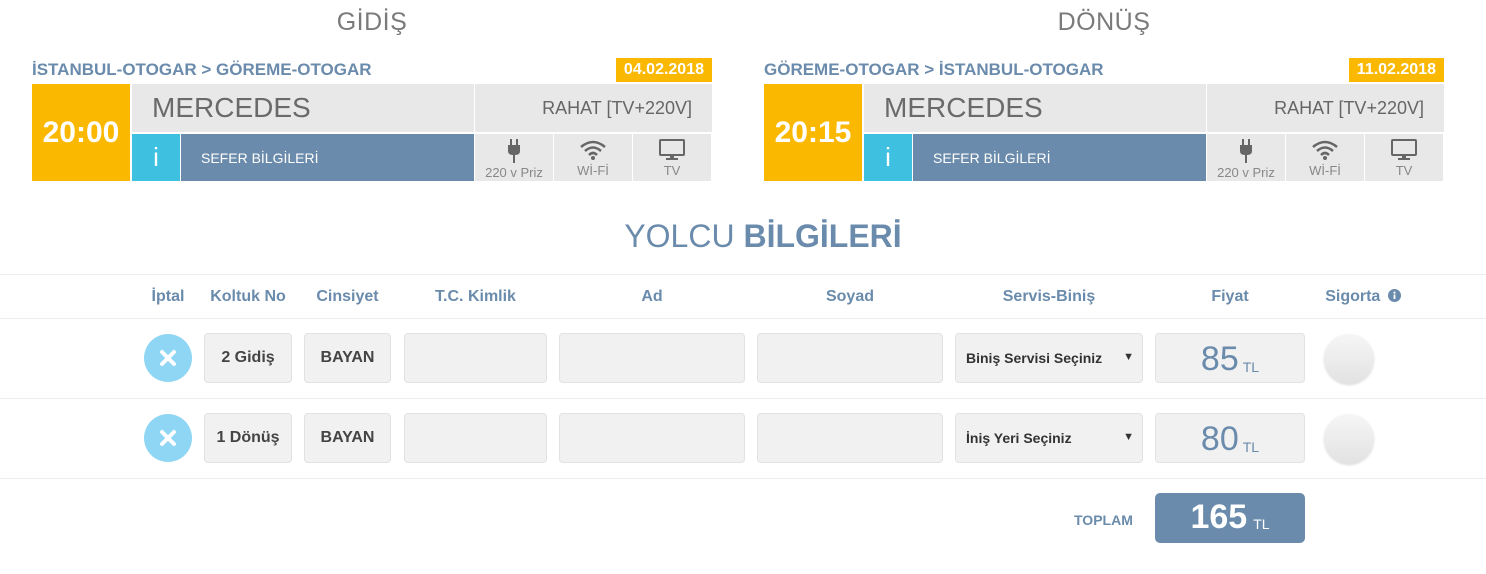 Image resolution: width=1486 pixels, height=574 pixels. I want to click on price-display: 80 TL, so click(1230, 438).